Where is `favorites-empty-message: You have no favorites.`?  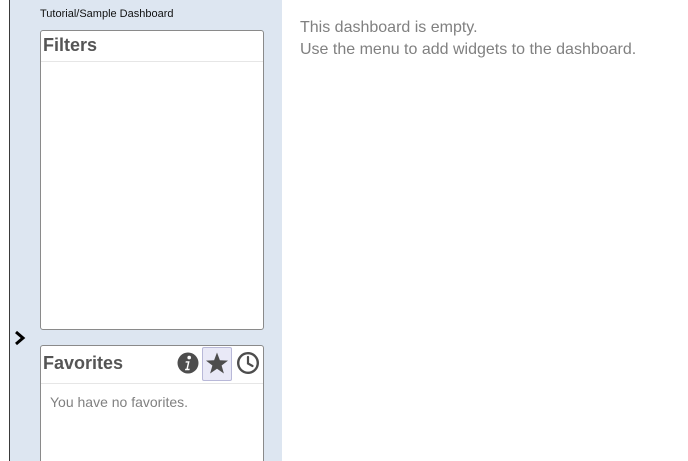
favorites-empty-message: You have no favorites. is located at coordinates (119, 402).